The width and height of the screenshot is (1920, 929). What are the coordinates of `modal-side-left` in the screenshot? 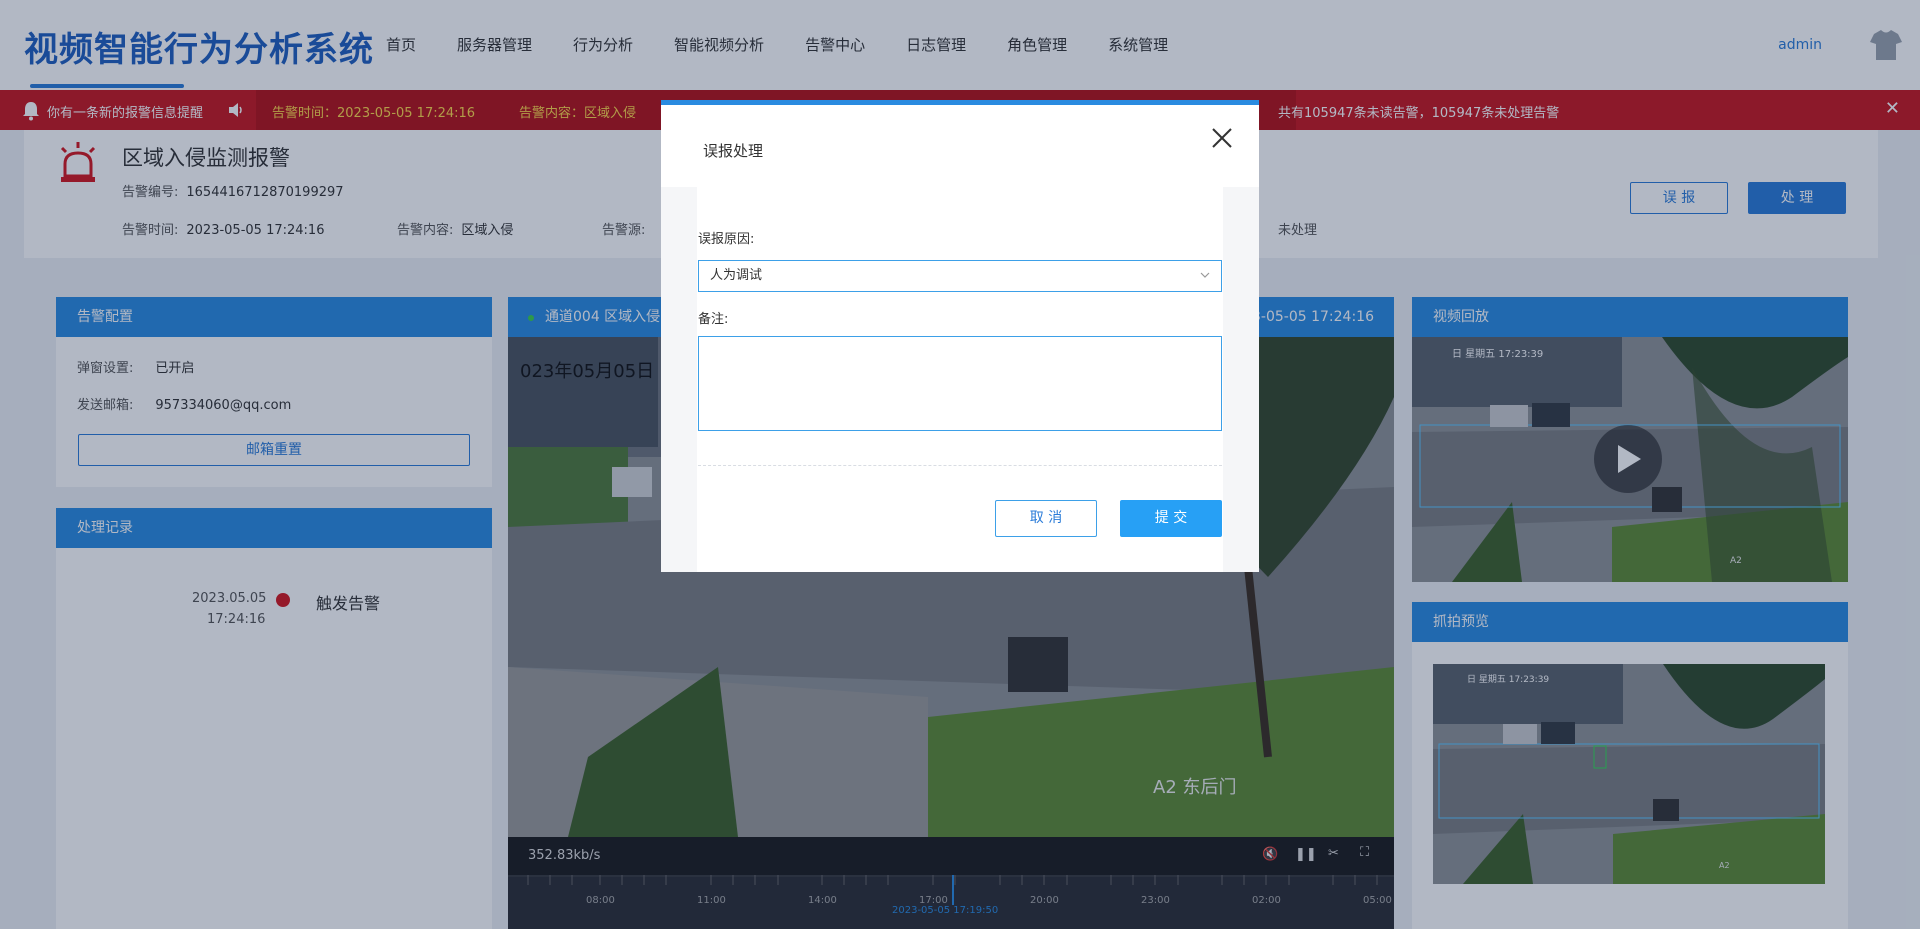 It's located at (679, 379).